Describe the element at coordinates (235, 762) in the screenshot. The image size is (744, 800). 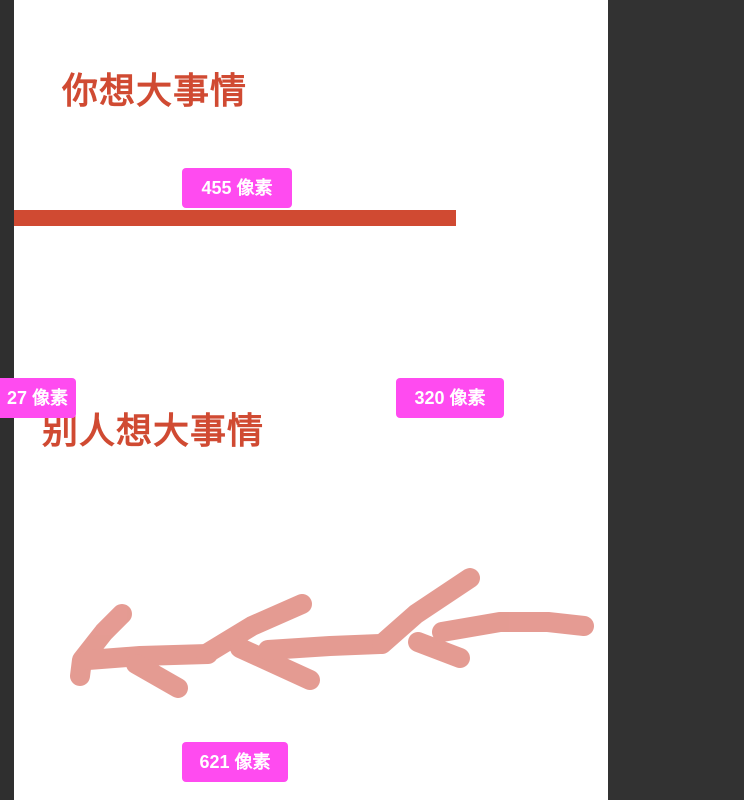
I see `measure-badge-bottom-width: 621 像素` at that location.